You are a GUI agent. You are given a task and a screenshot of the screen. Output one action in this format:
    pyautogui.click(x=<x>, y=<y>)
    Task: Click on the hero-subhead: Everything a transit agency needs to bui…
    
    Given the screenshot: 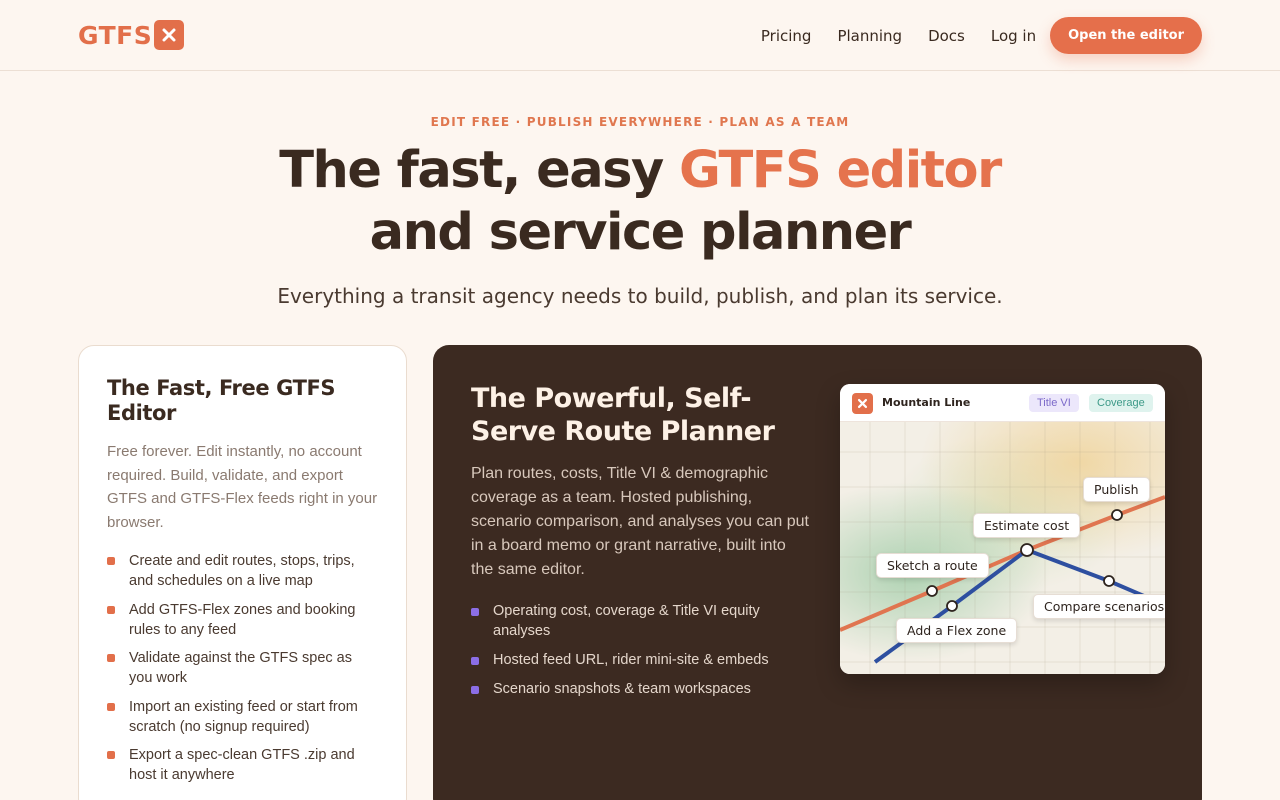 What is the action you would take?
    pyautogui.click(x=640, y=296)
    